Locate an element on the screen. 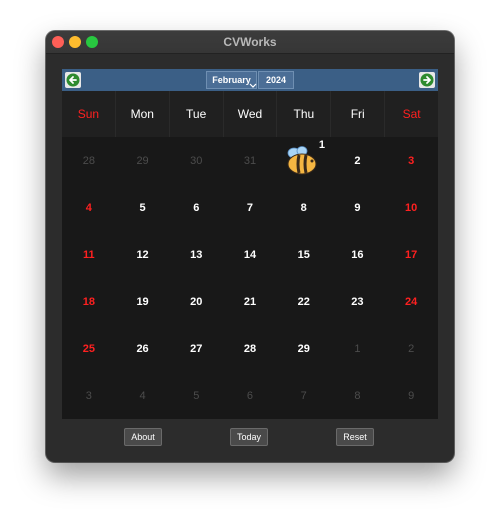  day-cell-other-month: 2 is located at coordinates (411, 348).